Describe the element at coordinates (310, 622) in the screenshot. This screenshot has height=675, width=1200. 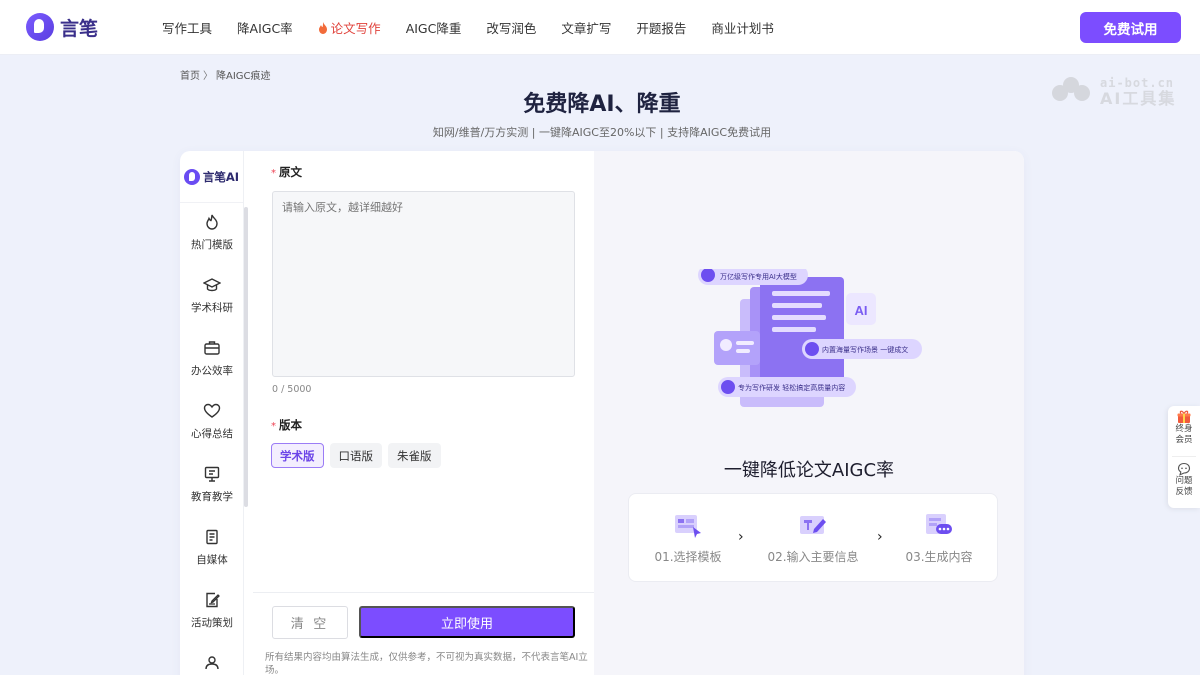
I see `clear-button: 清 空` at that location.